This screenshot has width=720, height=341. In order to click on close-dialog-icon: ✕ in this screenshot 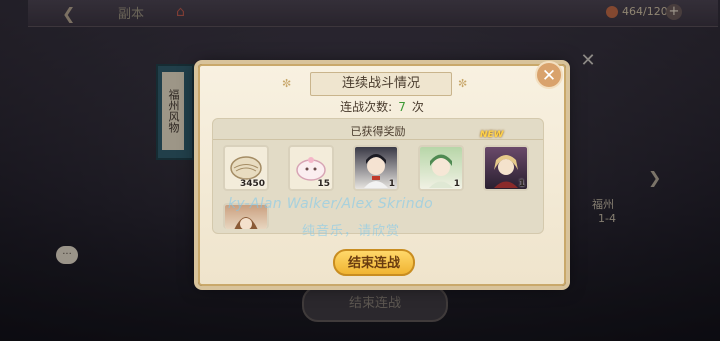, I will do `click(549, 75)`.